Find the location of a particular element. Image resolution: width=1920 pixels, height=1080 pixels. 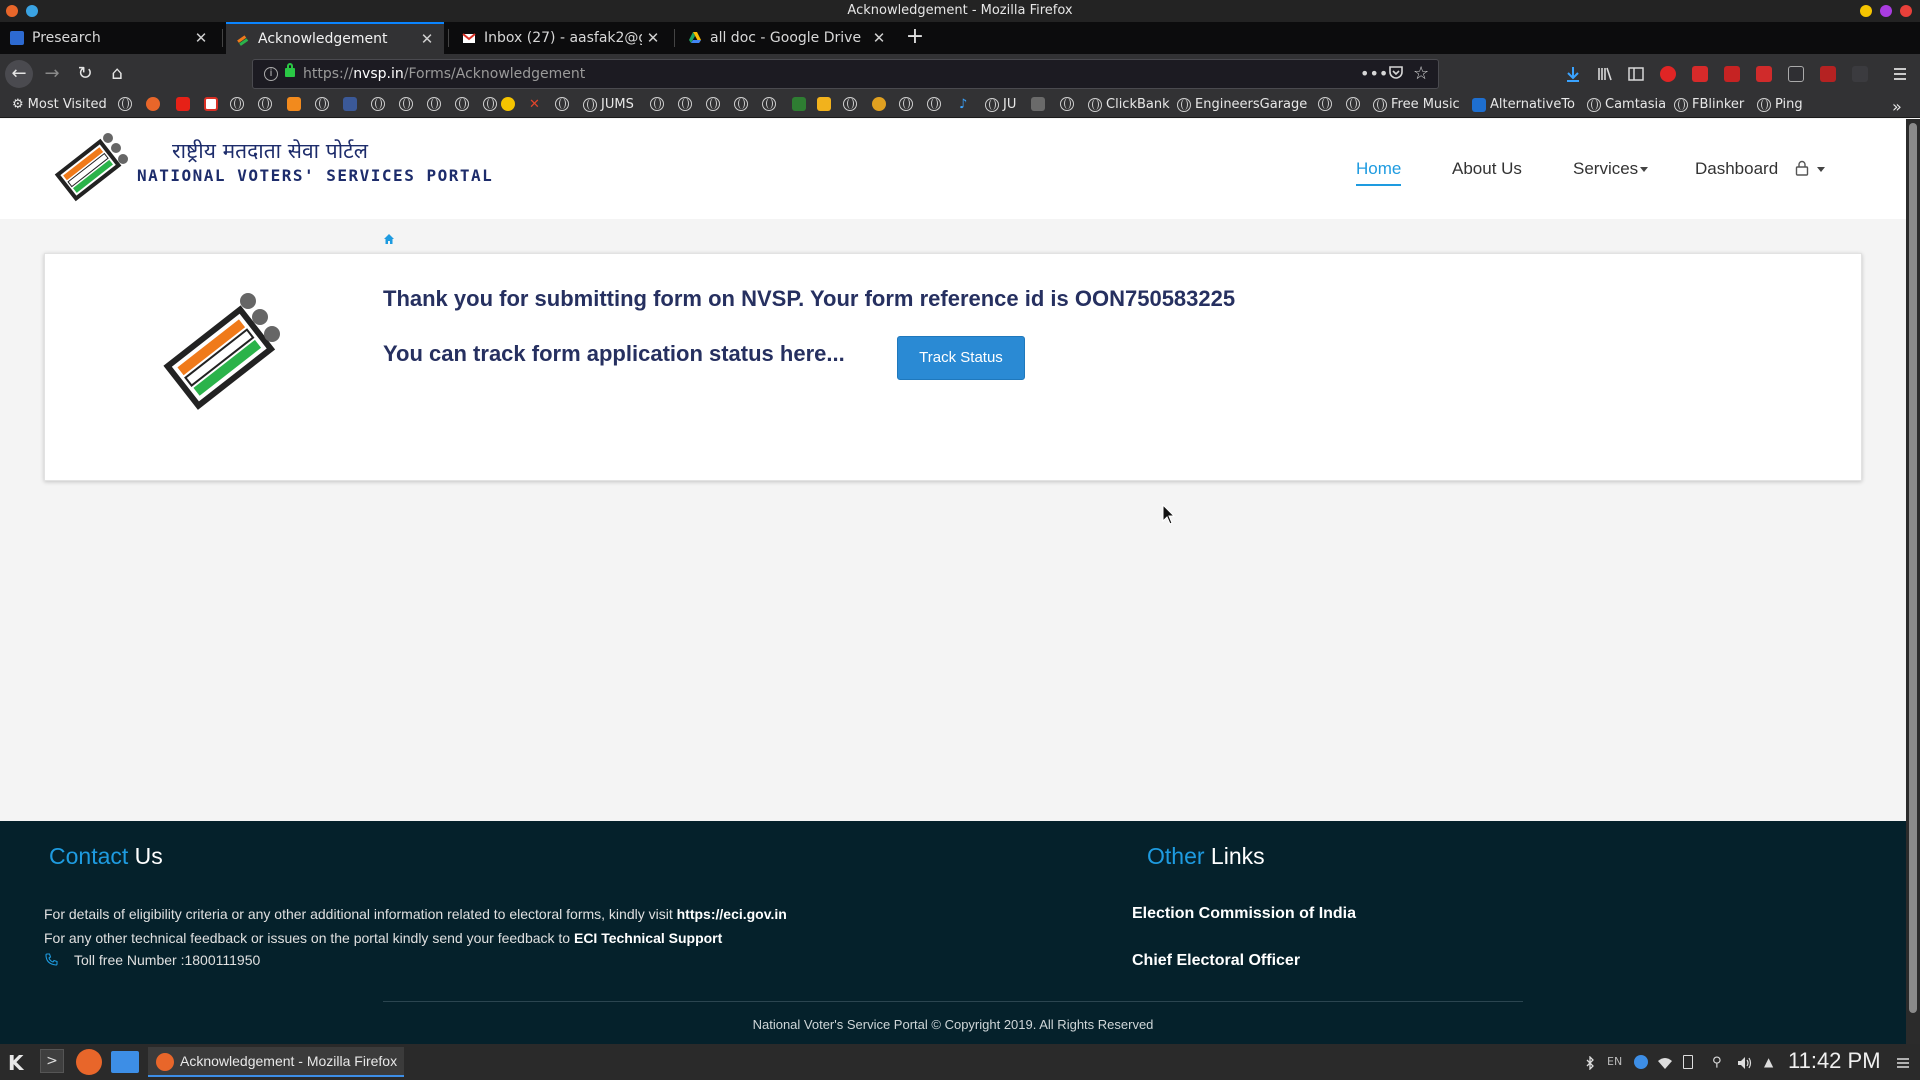

scrollbar-thumb is located at coordinates (1913, 568).